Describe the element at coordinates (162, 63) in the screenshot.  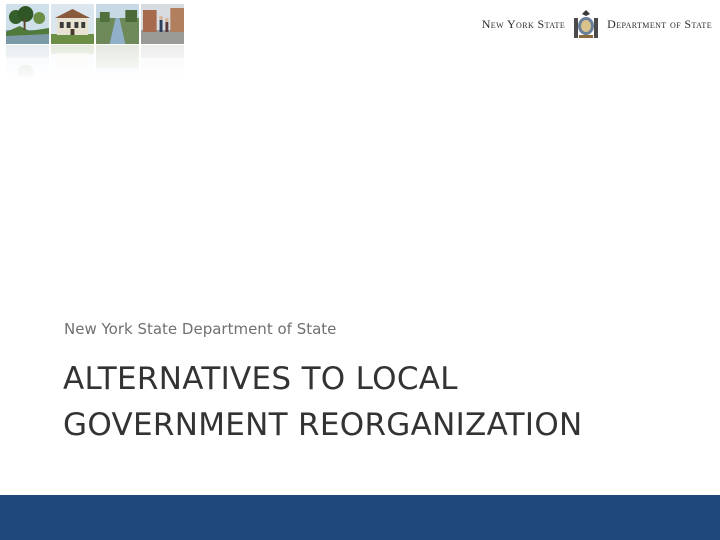
I see `main-street-photo-reflection` at that location.